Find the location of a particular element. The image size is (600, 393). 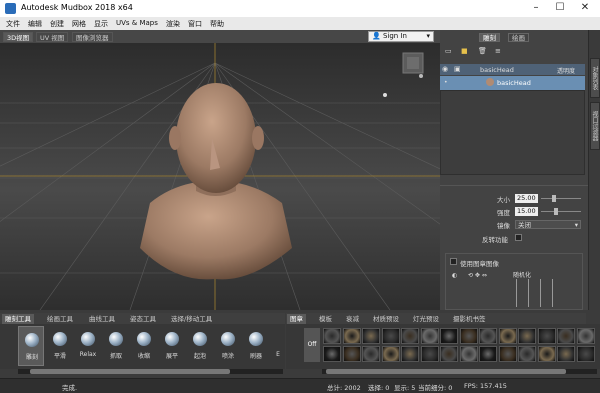

tab-select-move-tools: 选择/移动工具 is located at coordinates (191, 319).